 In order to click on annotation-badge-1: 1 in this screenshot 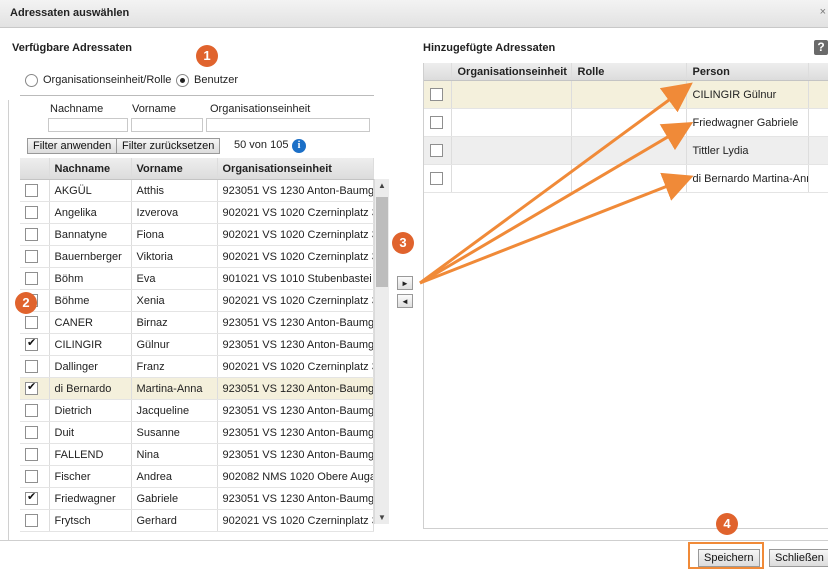, I will do `click(207, 56)`.